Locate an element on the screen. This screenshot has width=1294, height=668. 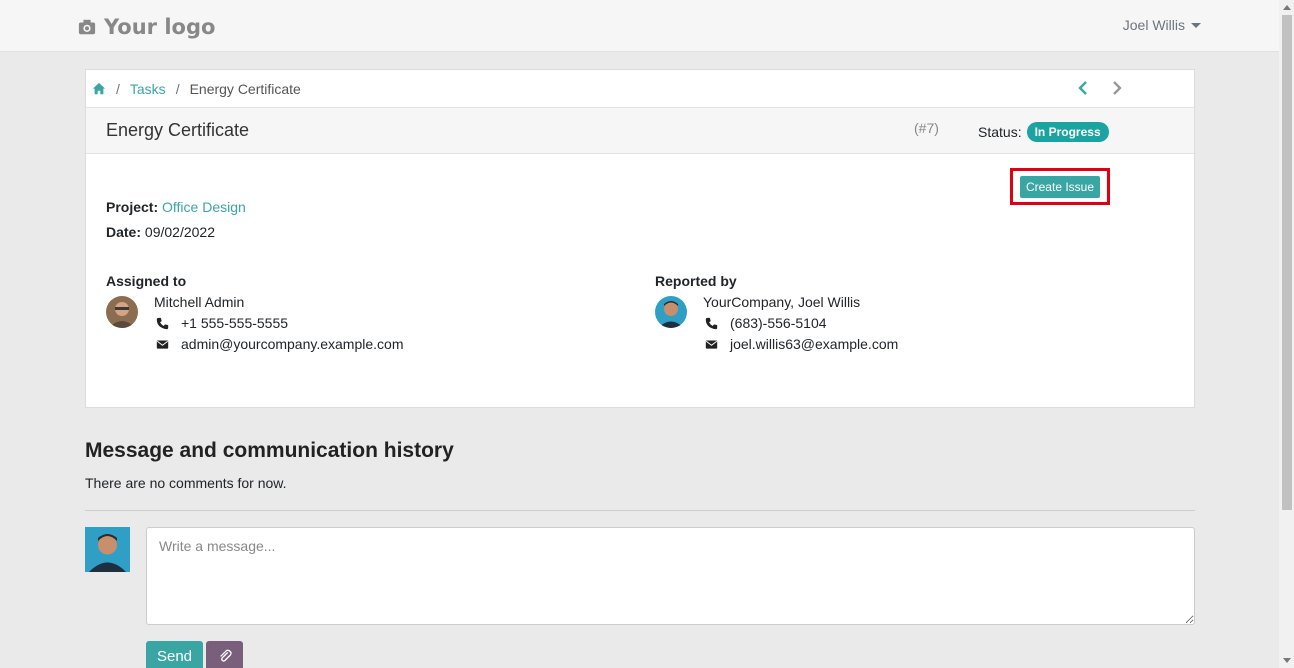
chevron-right-icon is located at coordinates (1117, 88).